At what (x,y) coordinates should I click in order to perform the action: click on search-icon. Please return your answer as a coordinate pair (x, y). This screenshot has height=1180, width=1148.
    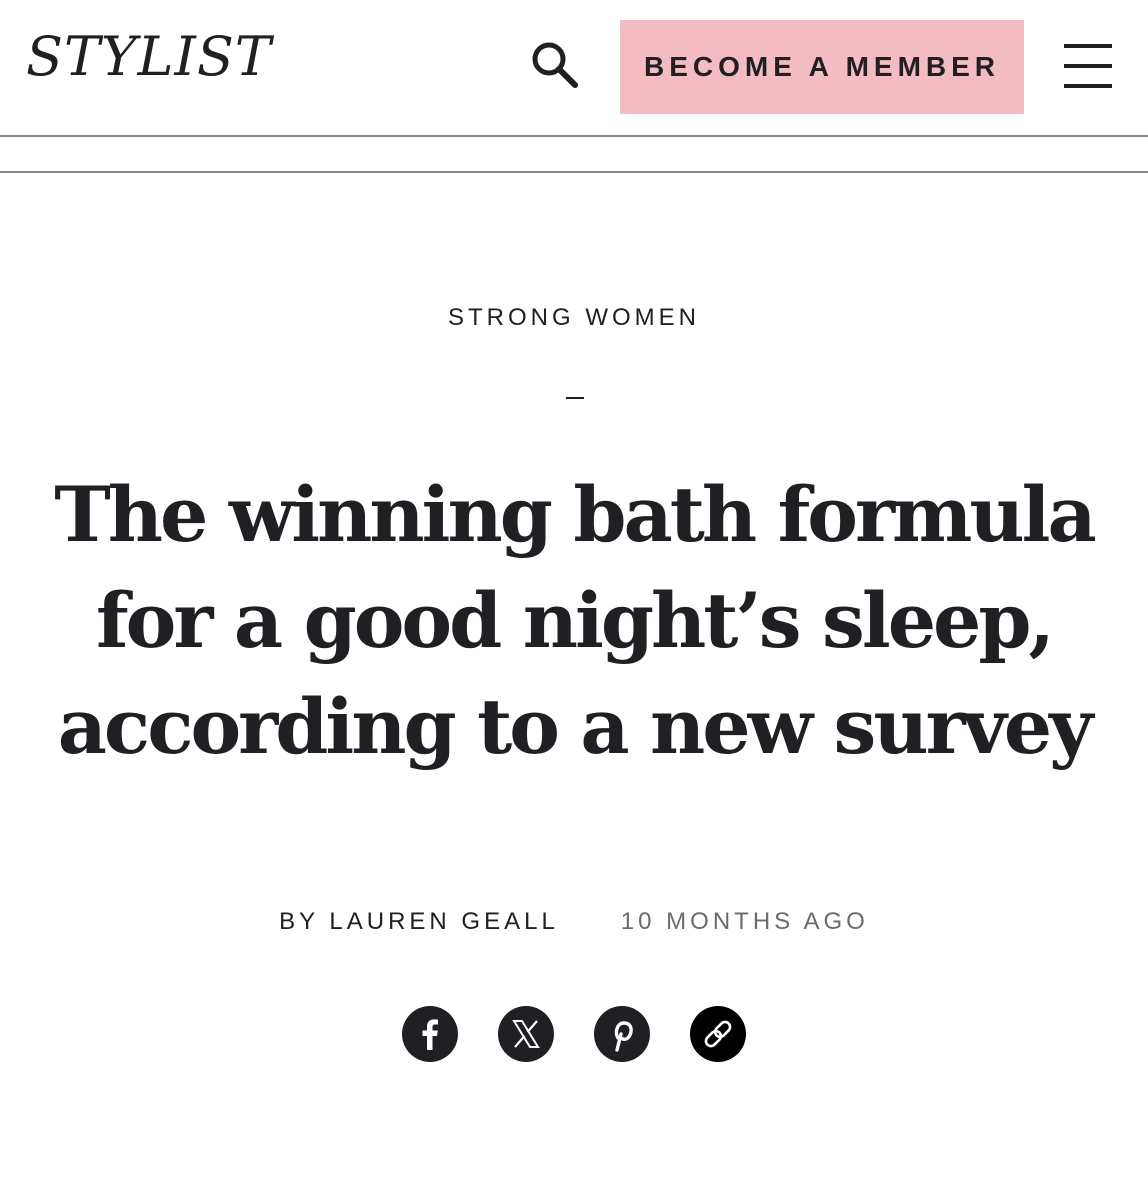
    Looking at the image, I should click on (555, 65).